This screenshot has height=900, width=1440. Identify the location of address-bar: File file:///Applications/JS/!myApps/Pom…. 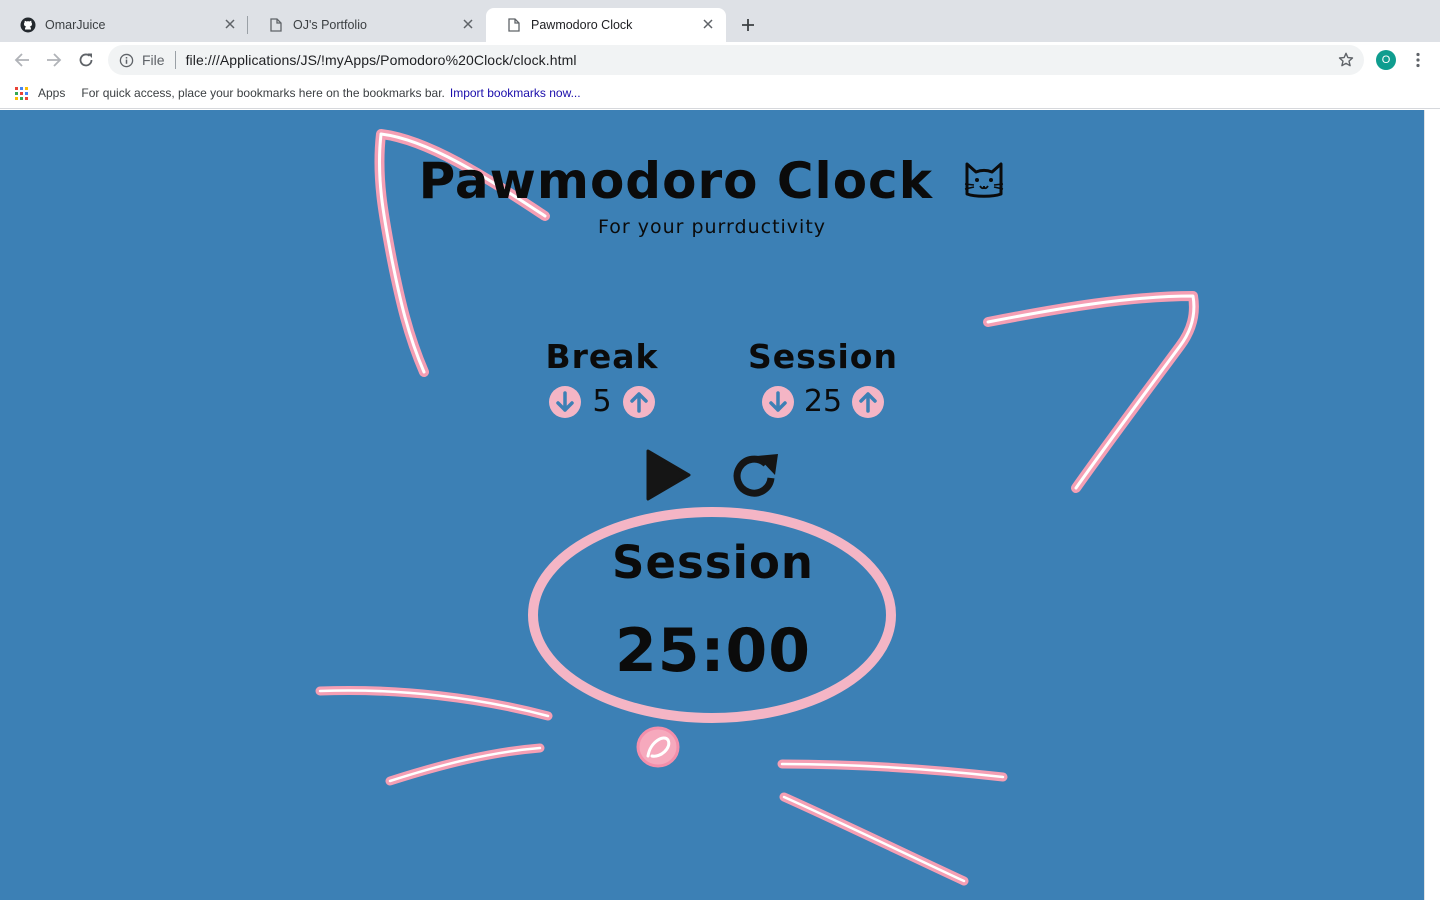
(736, 60).